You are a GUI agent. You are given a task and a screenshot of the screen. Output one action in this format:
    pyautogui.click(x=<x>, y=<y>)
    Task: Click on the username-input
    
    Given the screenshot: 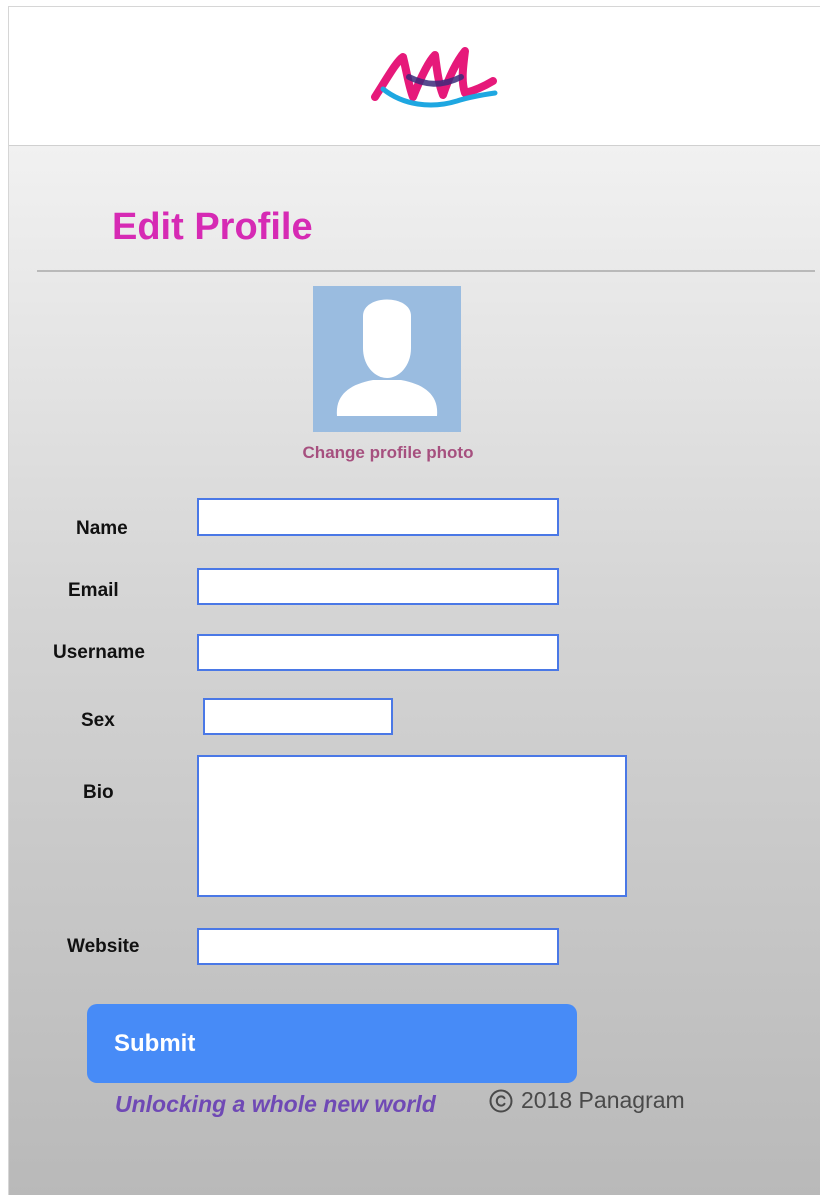 What is the action you would take?
    pyautogui.click(x=378, y=652)
    